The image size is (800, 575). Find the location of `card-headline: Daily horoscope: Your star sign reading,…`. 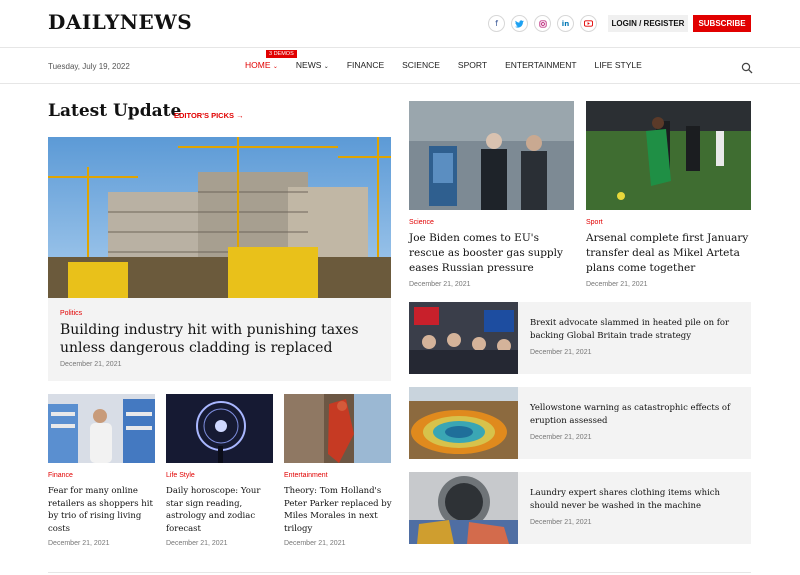

card-headline: Daily horoscope: Your star sign reading,… is located at coordinates (220, 510).